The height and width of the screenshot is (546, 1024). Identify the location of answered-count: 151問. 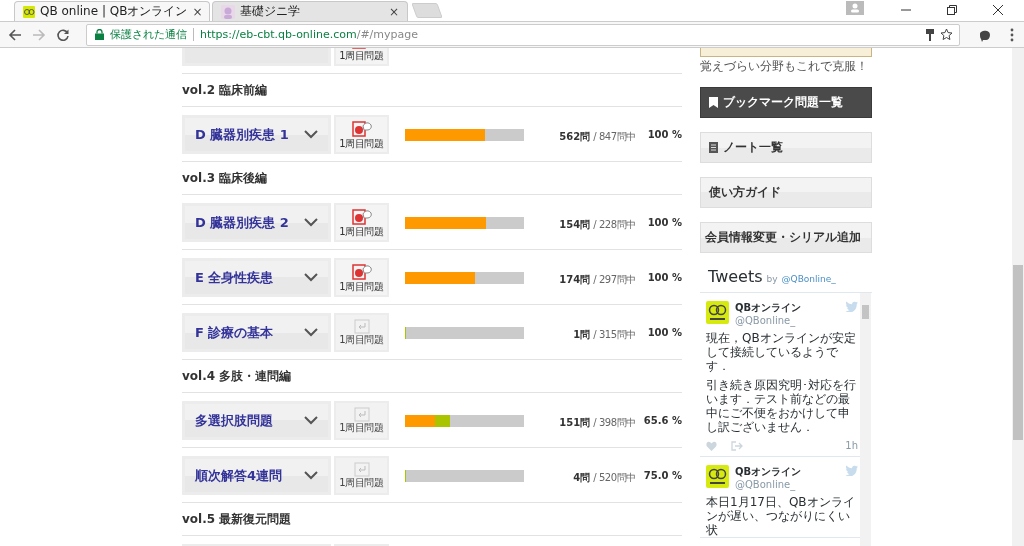
(575, 422).